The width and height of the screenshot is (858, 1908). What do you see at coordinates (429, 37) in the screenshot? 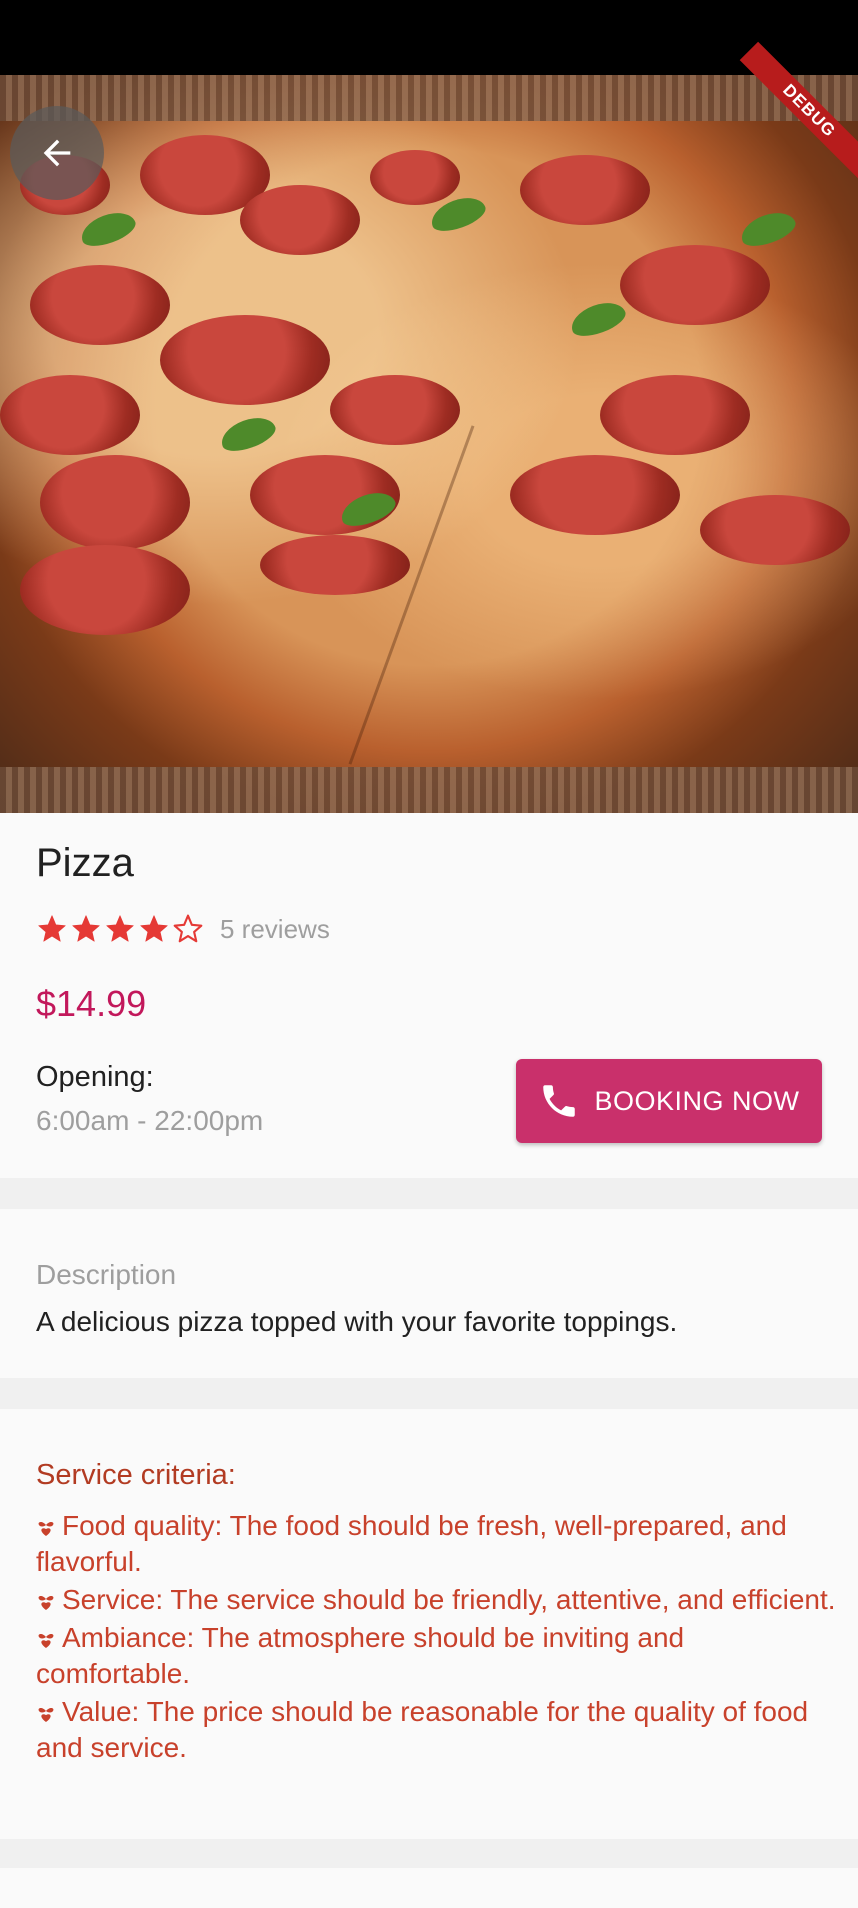
I see `status-bar` at bounding box center [429, 37].